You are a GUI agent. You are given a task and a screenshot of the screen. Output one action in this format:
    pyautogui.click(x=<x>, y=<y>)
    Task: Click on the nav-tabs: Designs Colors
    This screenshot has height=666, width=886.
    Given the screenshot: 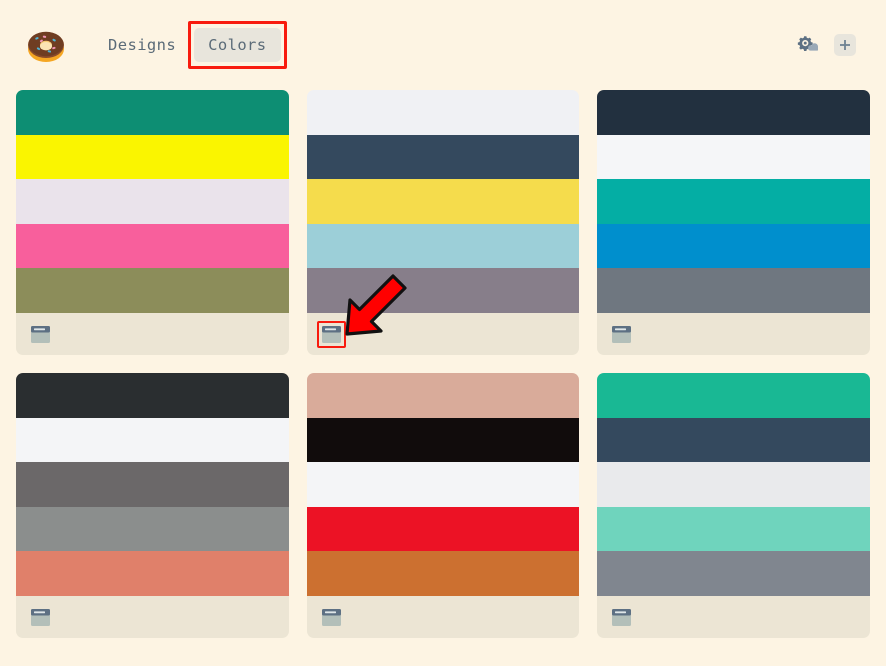 What is the action you would take?
    pyautogui.click(x=190, y=45)
    